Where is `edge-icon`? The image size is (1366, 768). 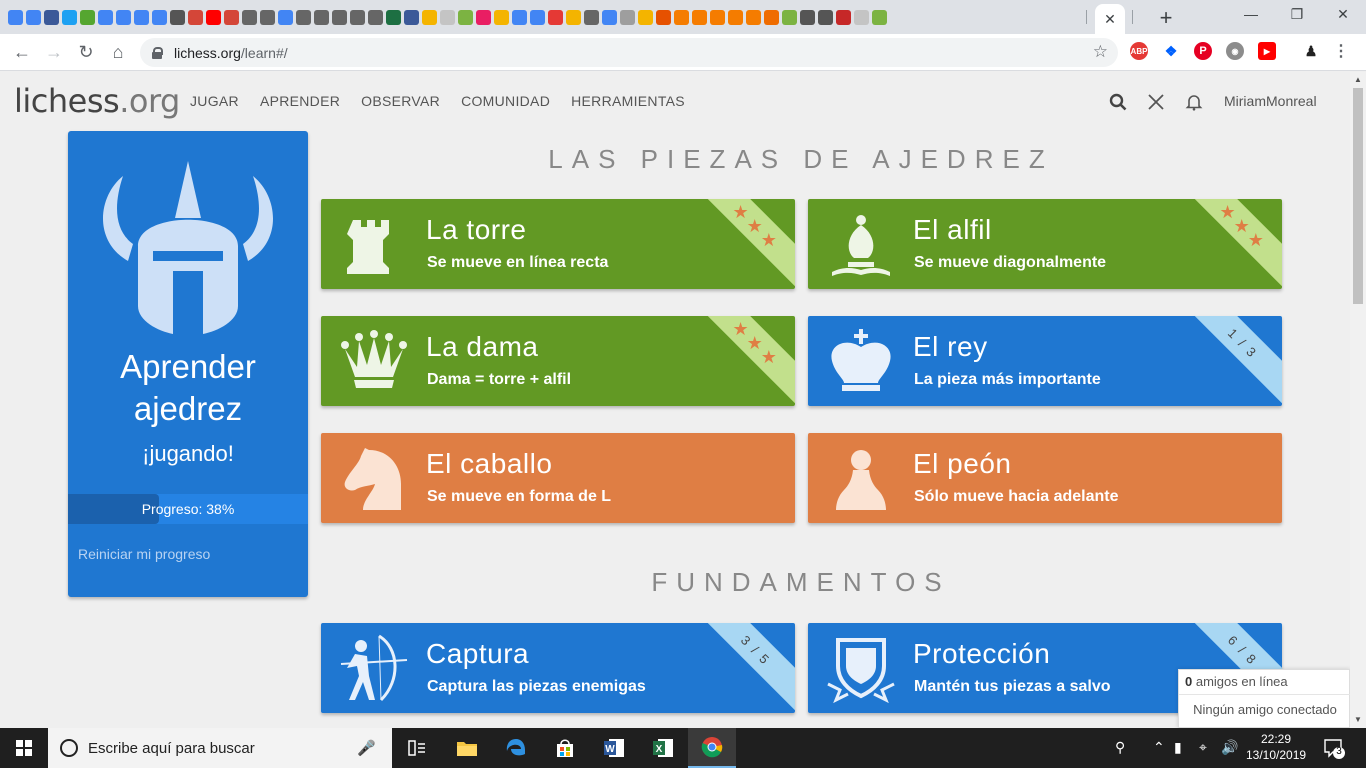
edge-icon is located at coordinates (516, 748).